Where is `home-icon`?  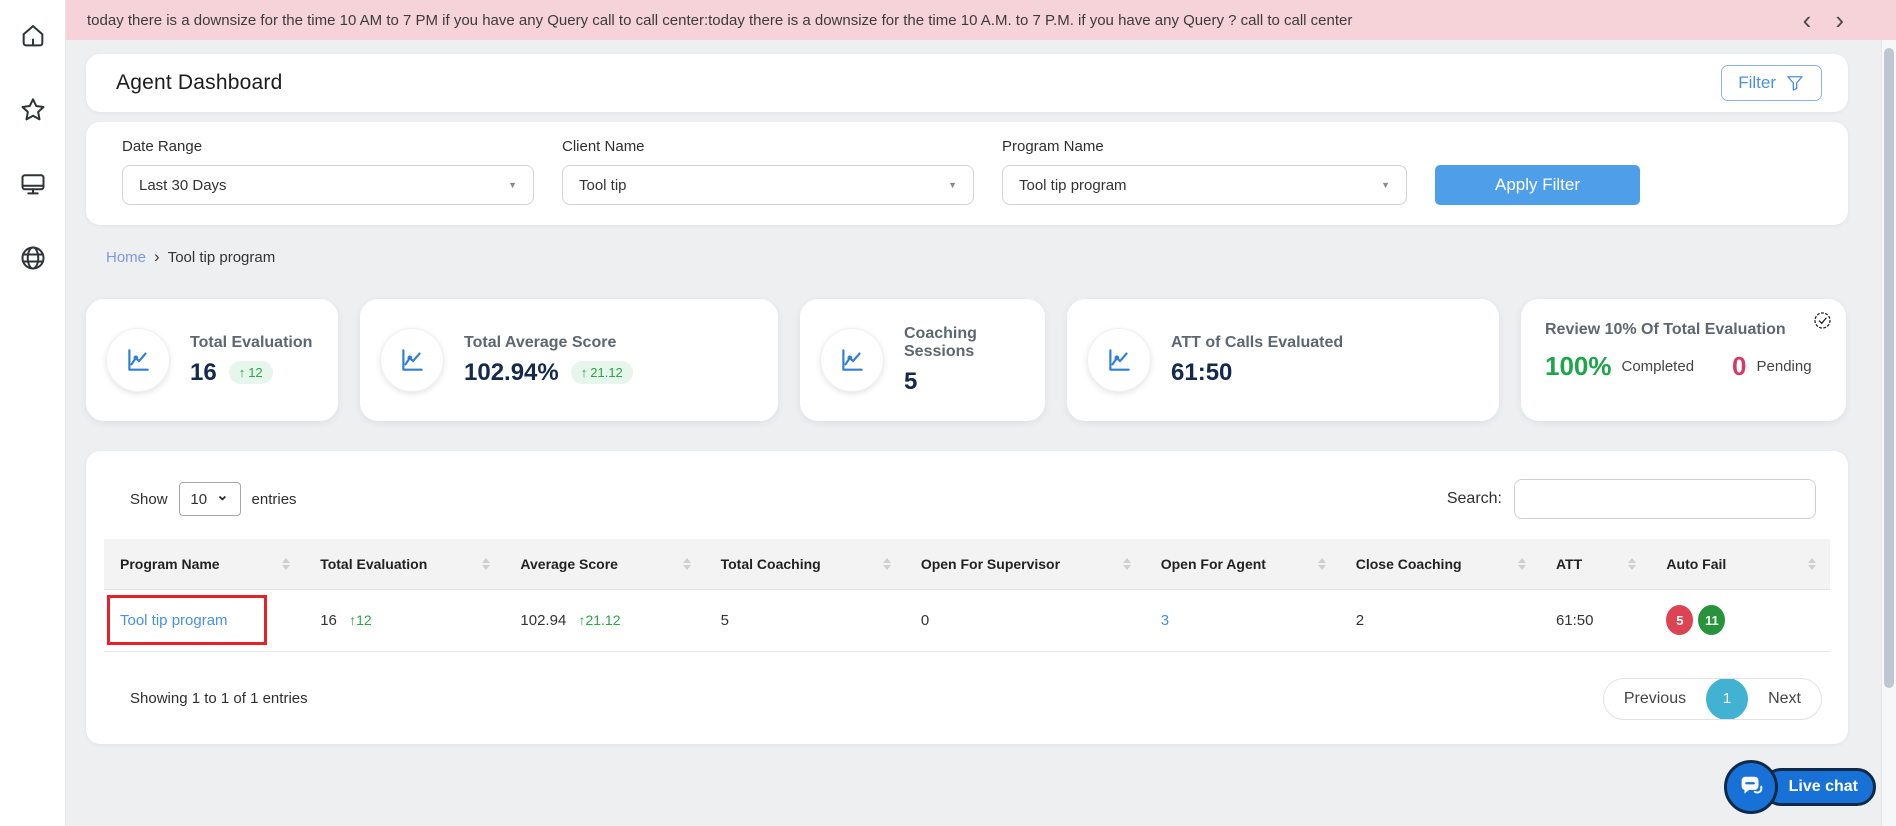
home-icon is located at coordinates (32, 36).